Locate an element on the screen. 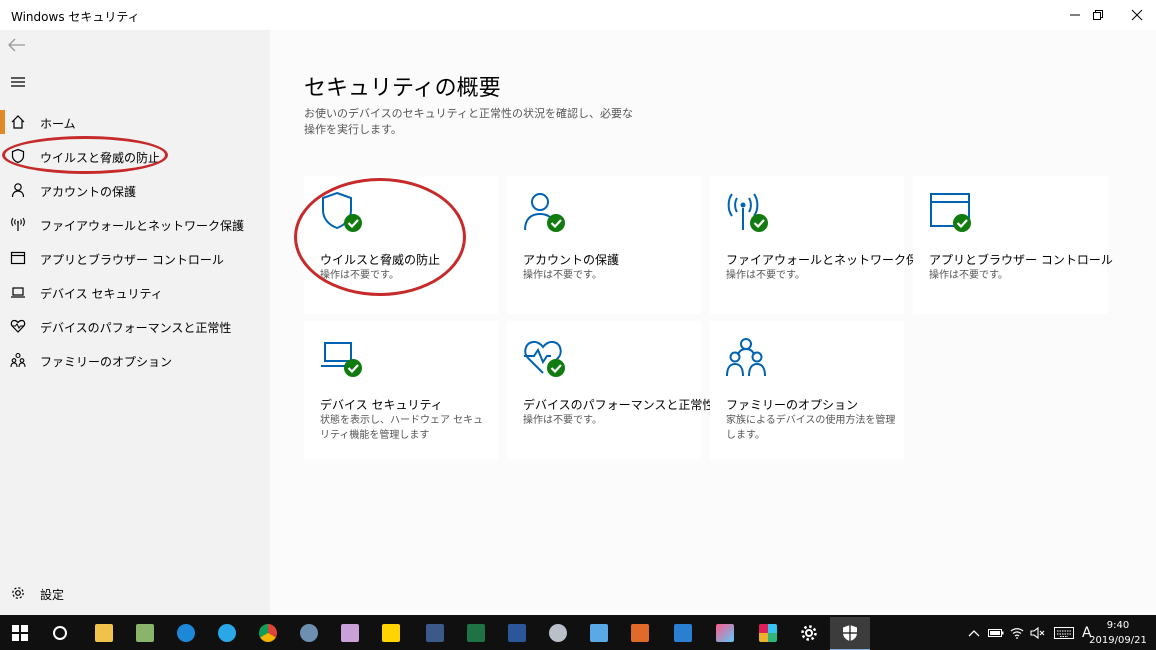  clock-date: 2019/09/21 is located at coordinates (1118, 640).